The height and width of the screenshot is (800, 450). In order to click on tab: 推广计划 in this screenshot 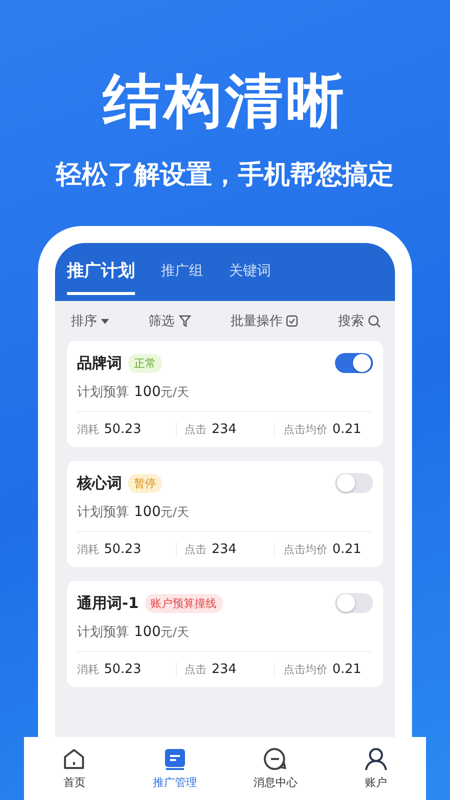, I will do `click(101, 277)`.